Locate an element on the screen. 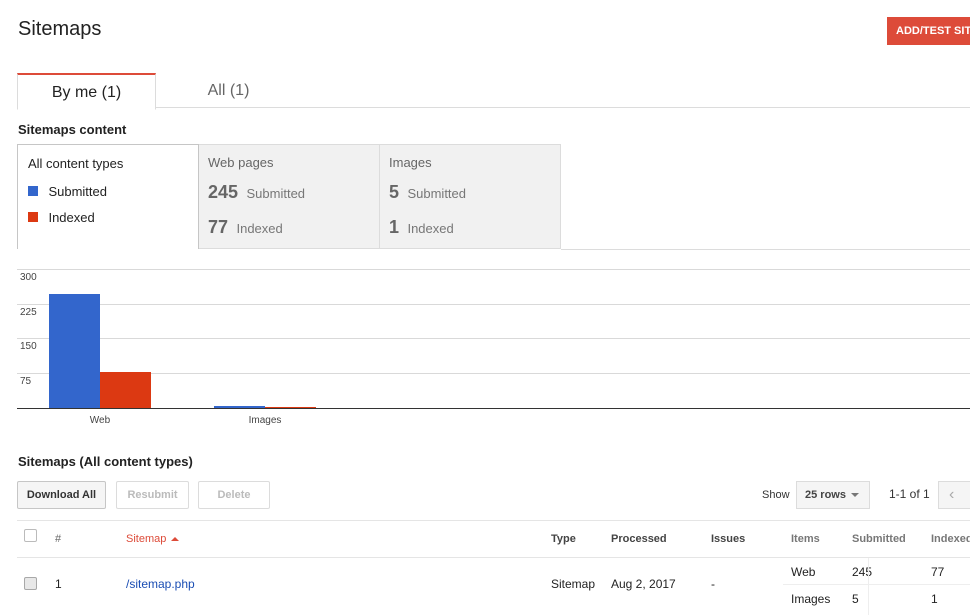 Image resolution: width=970 pixels, height=615 pixels. header-items: Items is located at coordinates (805, 539).